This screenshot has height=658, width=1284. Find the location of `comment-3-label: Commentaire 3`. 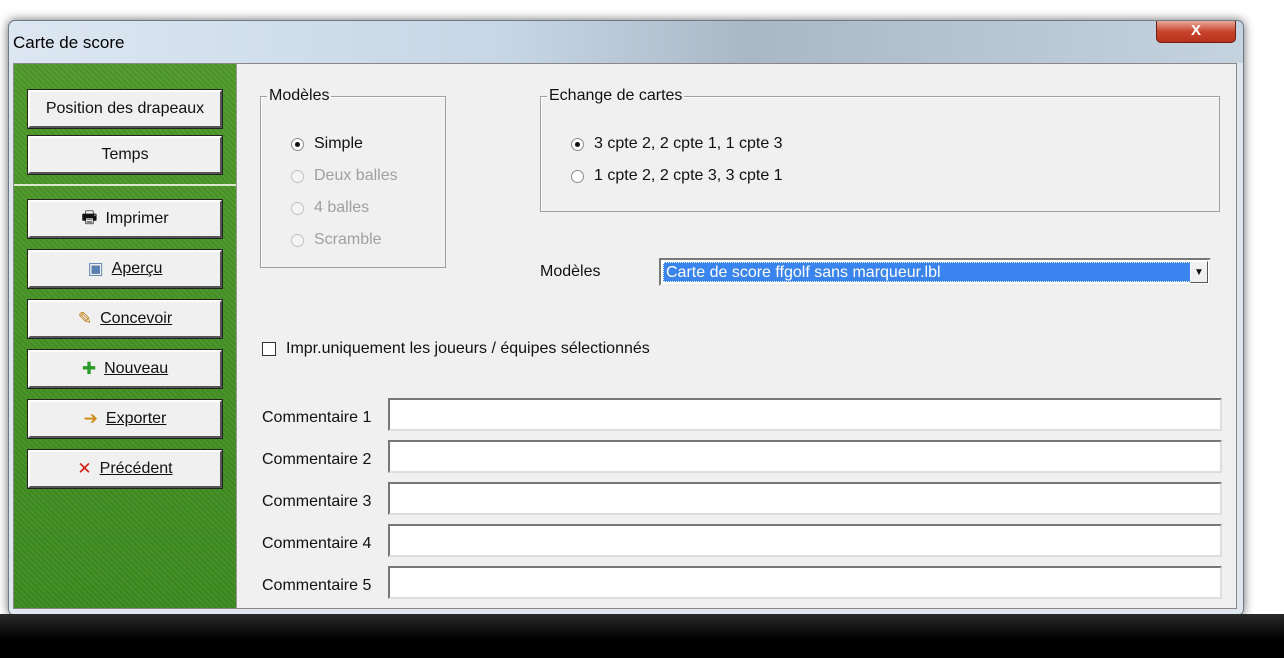

comment-3-label: Commentaire 3 is located at coordinates (317, 501).